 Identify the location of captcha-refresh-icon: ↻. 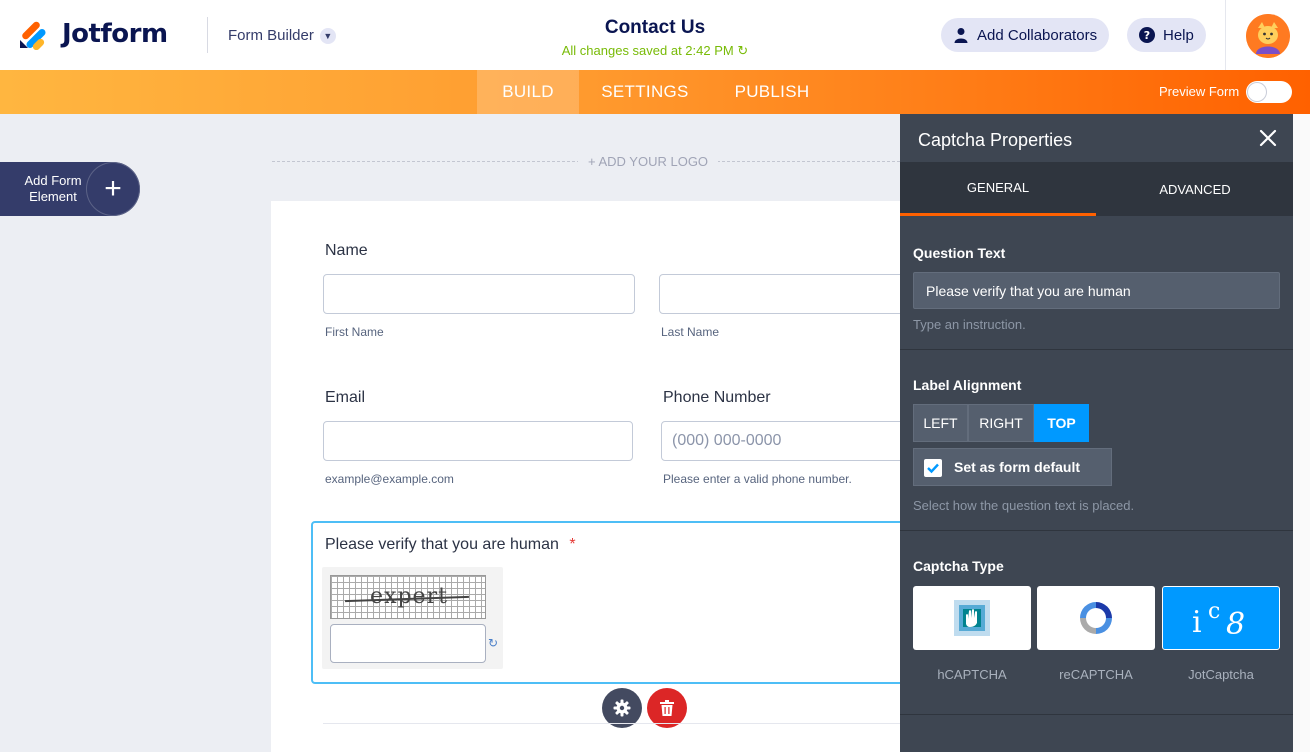
(494, 643).